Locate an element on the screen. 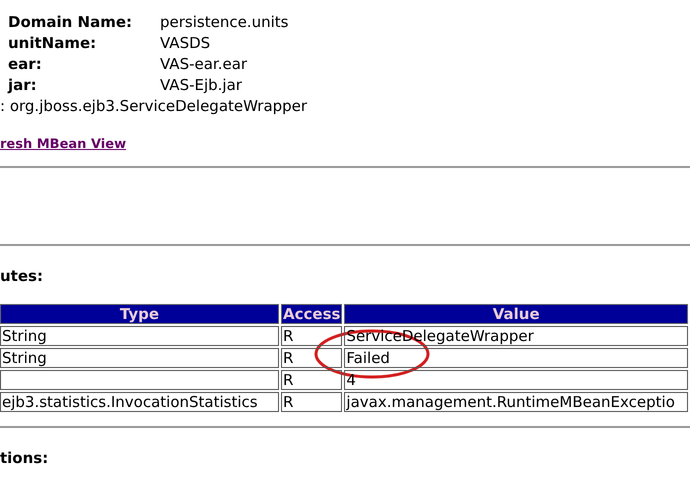 This screenshot has height=500, width=690. property-label: ear: is located at coordinates (25, 64).